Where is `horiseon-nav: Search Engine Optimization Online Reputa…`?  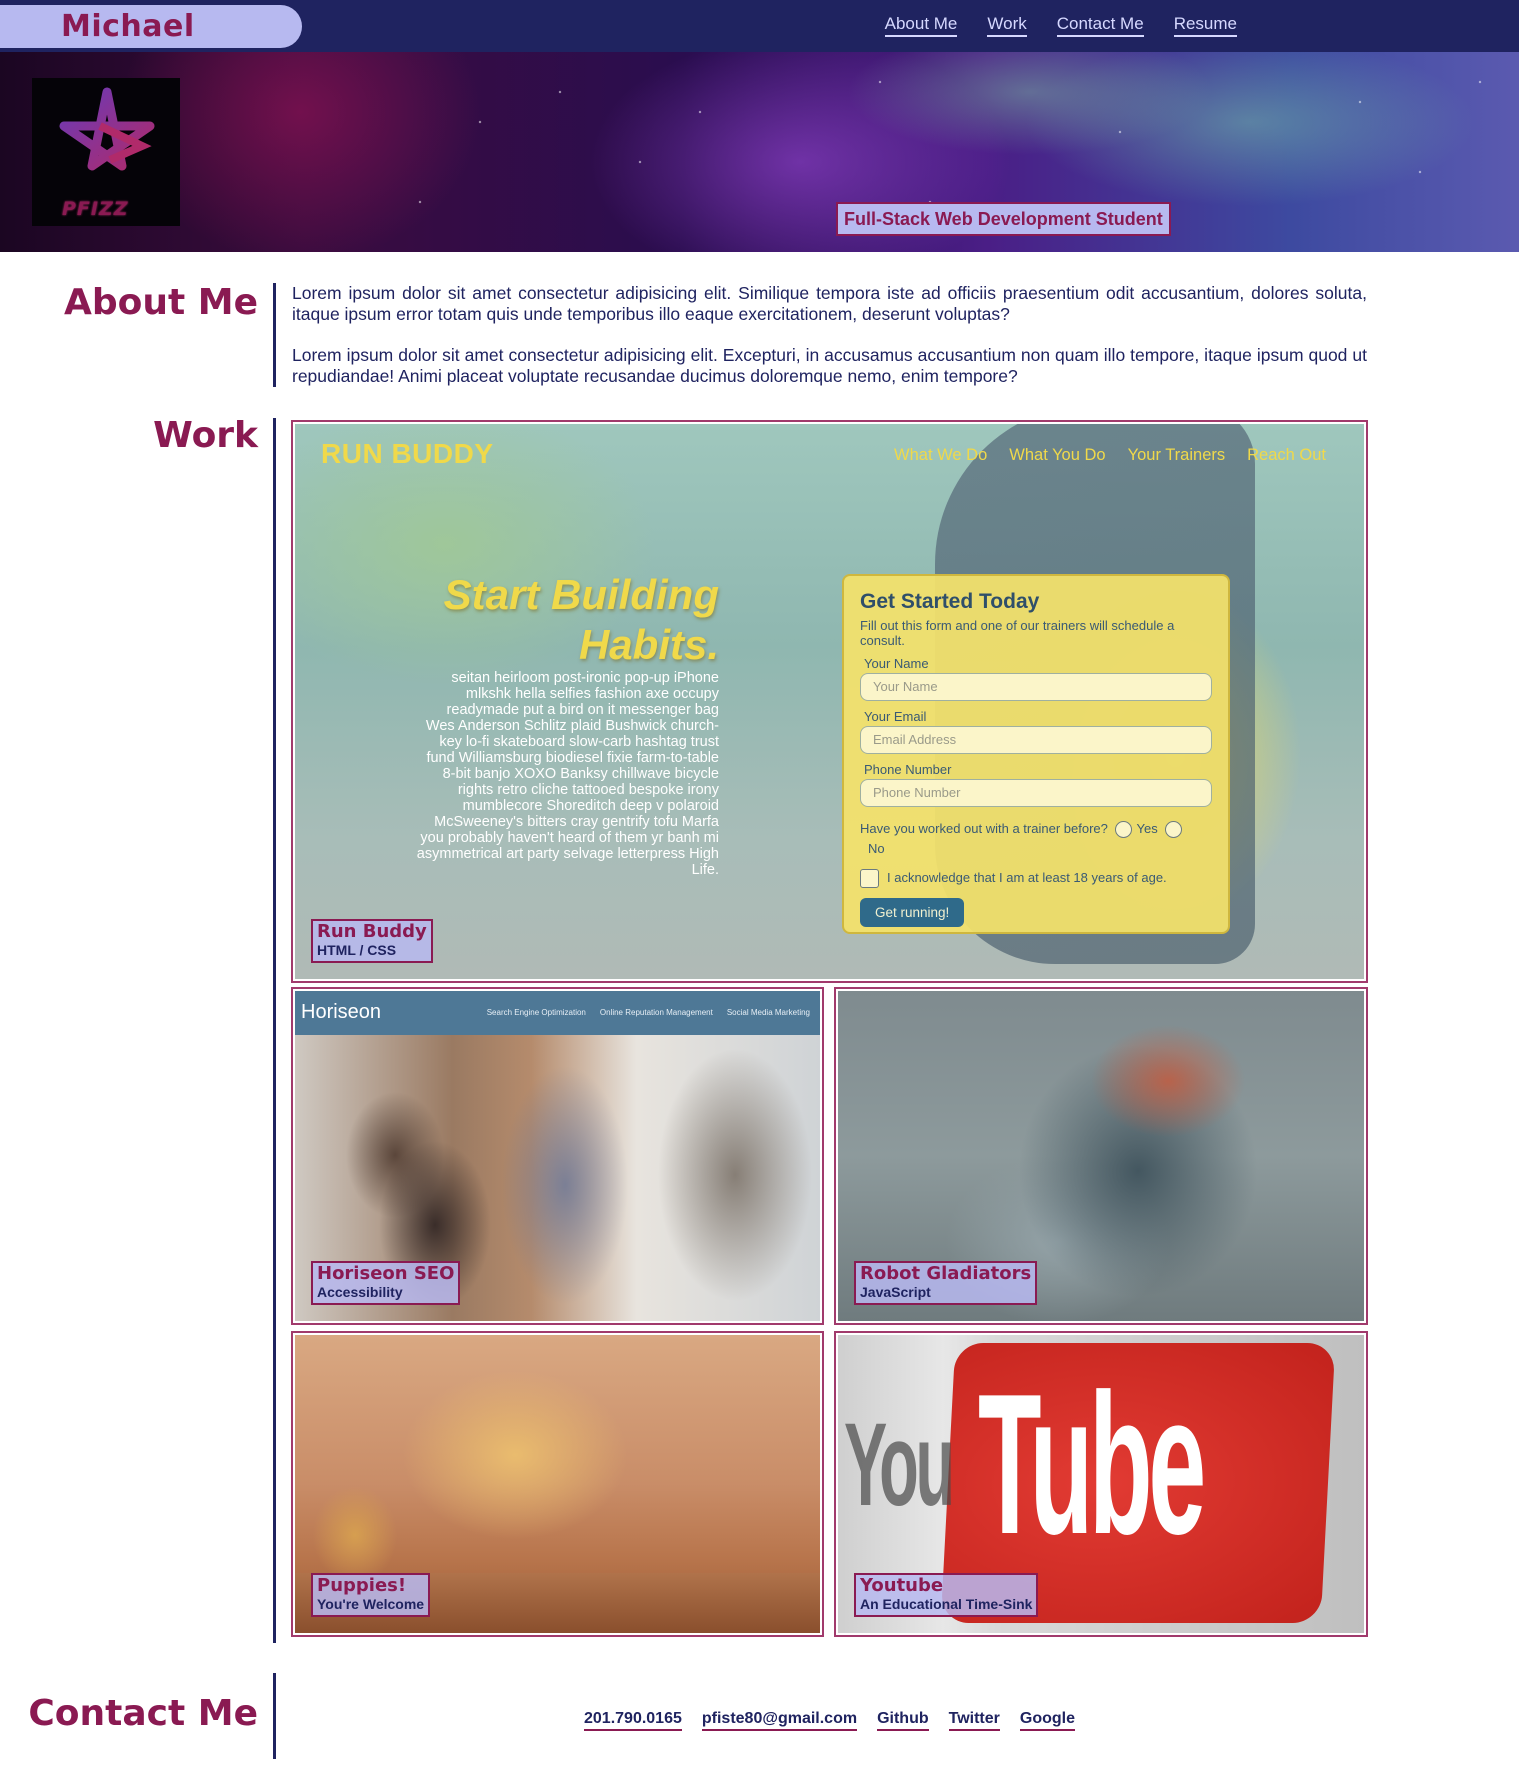
horiseon-nav: Search Engine Optimization Online Reputa… is located at coordinates (648, 1012).